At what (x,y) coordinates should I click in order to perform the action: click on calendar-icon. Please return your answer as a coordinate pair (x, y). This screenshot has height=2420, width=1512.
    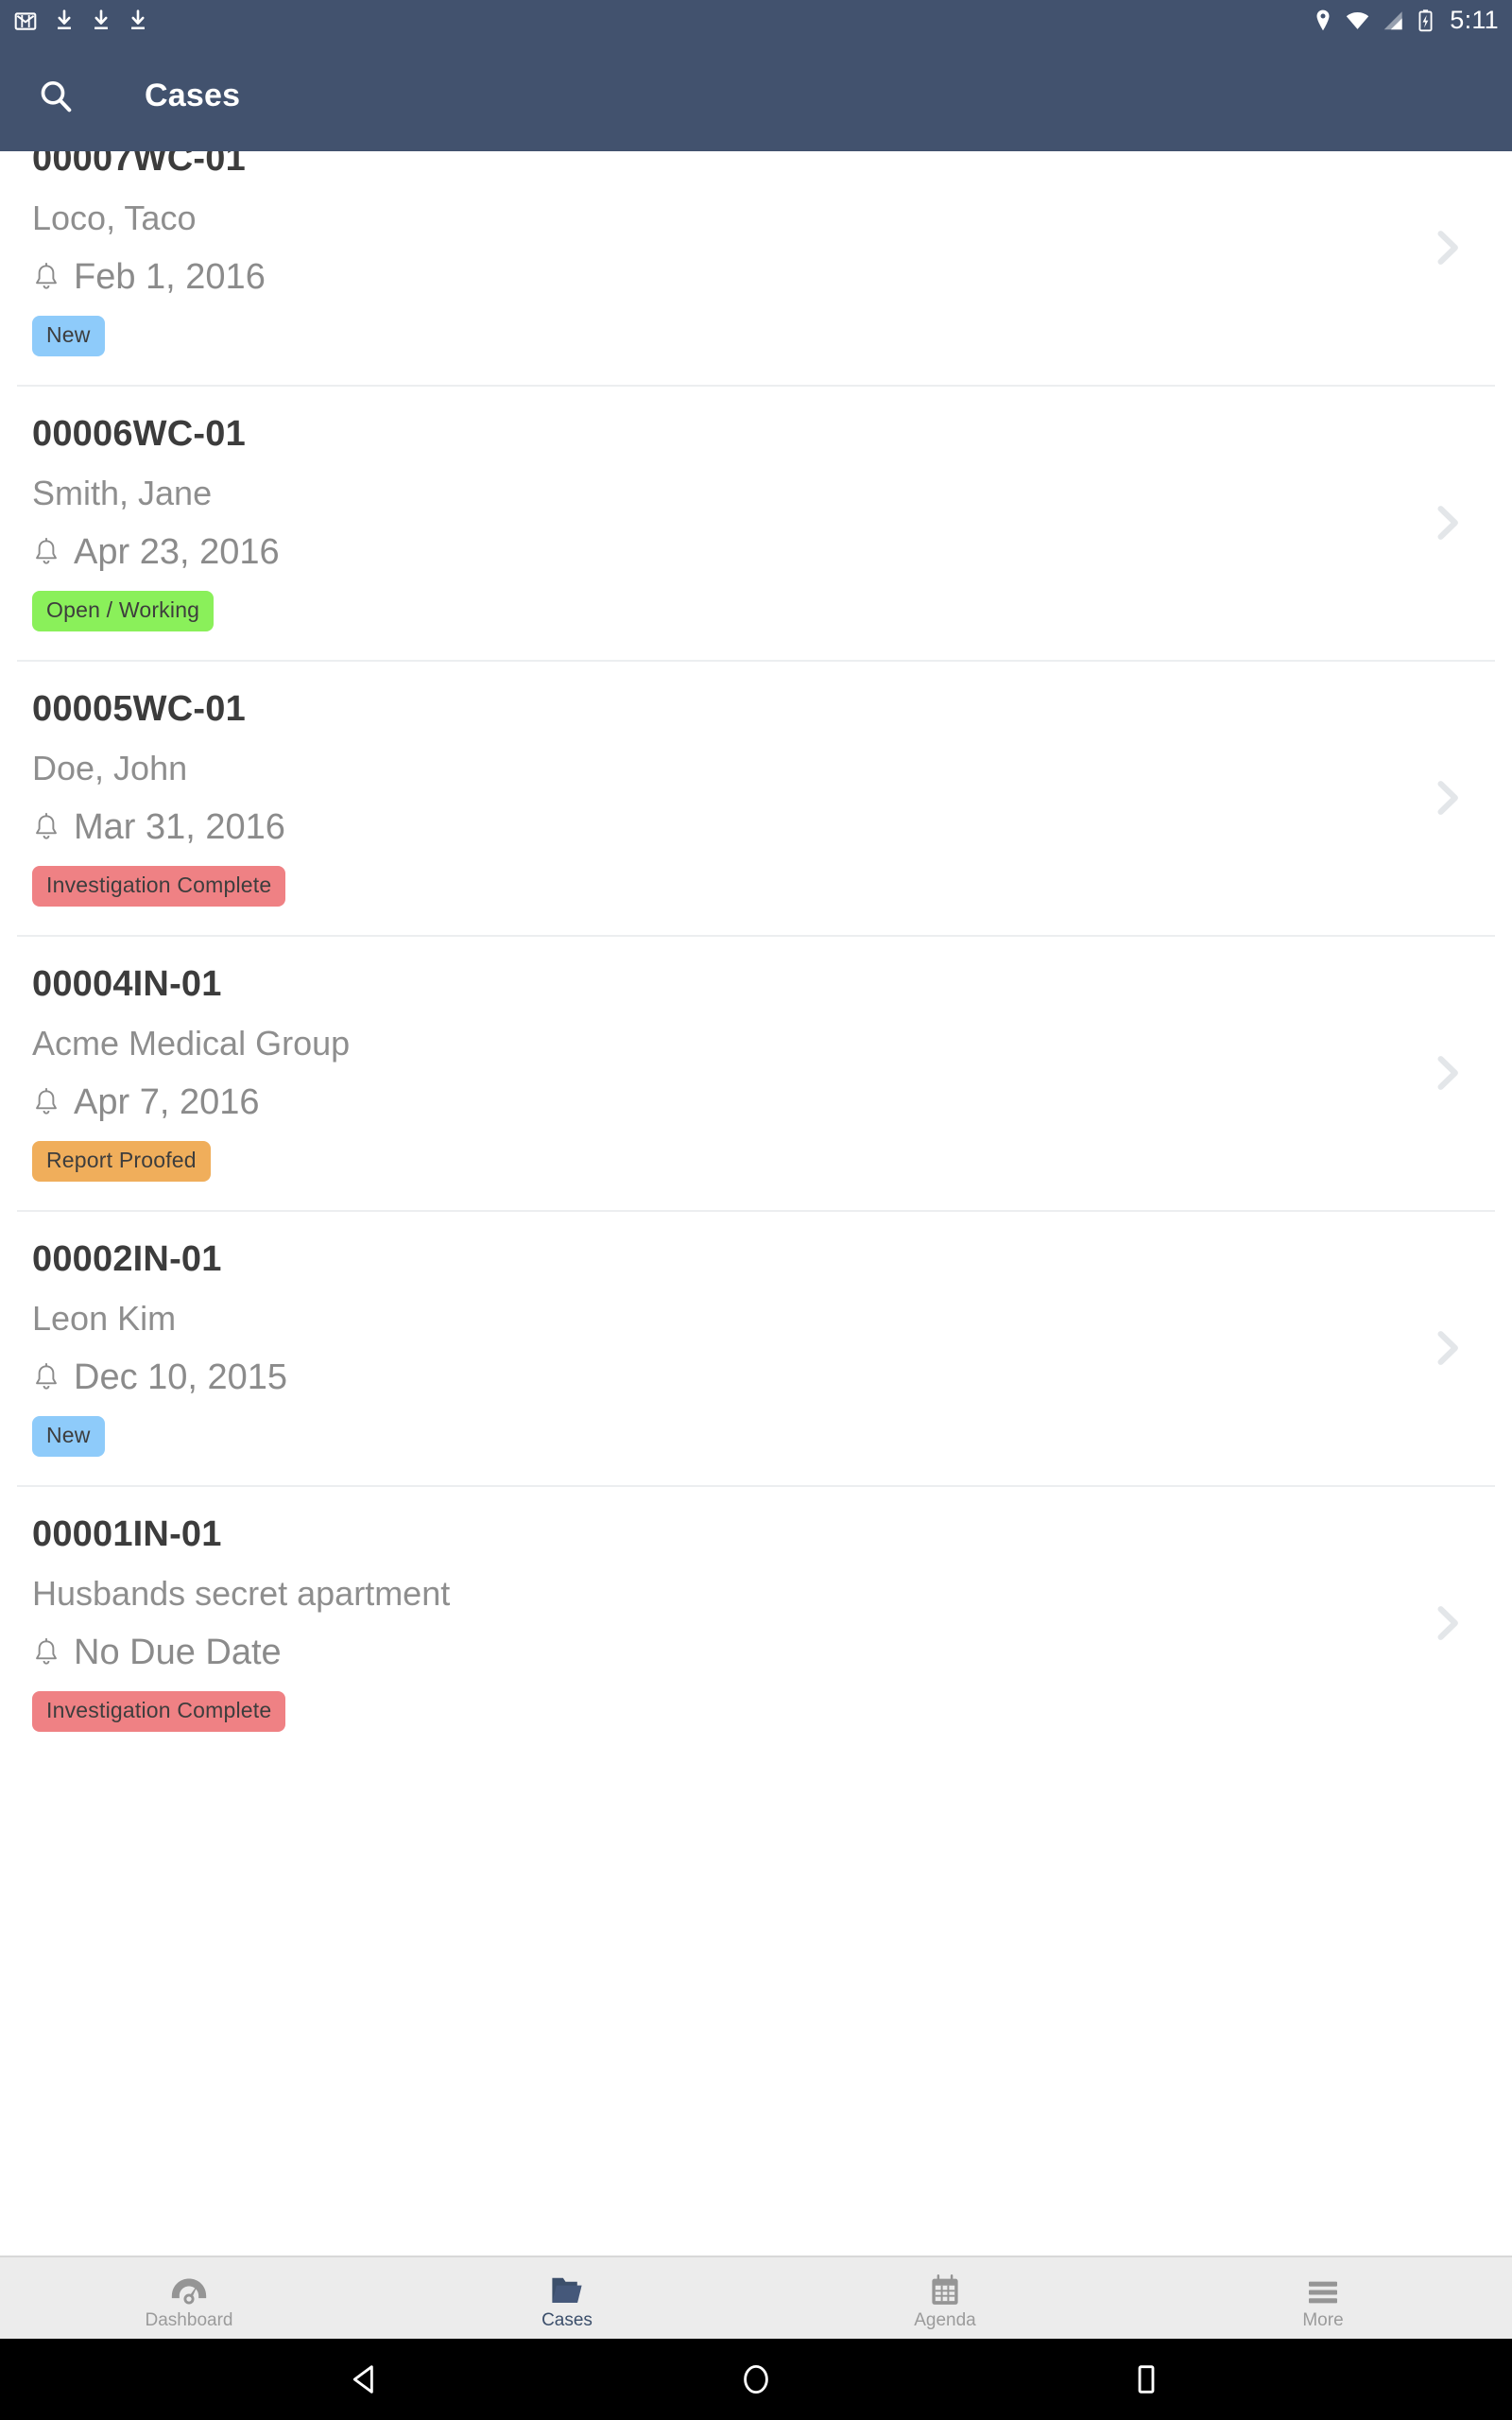
    Looking at the image, I should click on (945, 2289).